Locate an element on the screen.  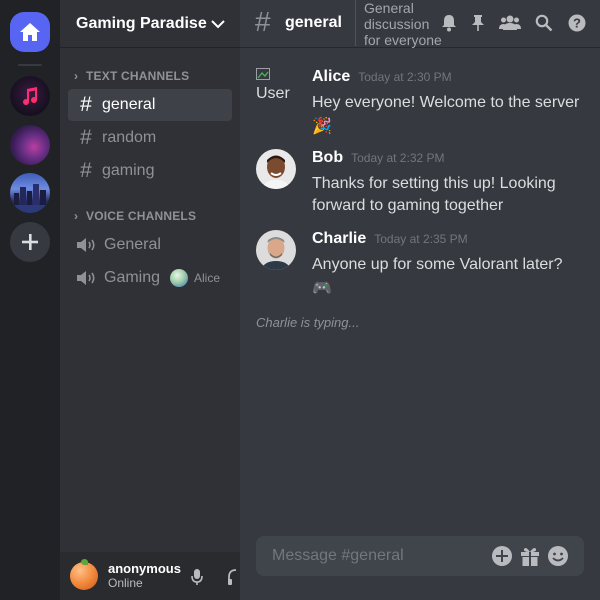
bell-icon is located at coordinates (449, 23).